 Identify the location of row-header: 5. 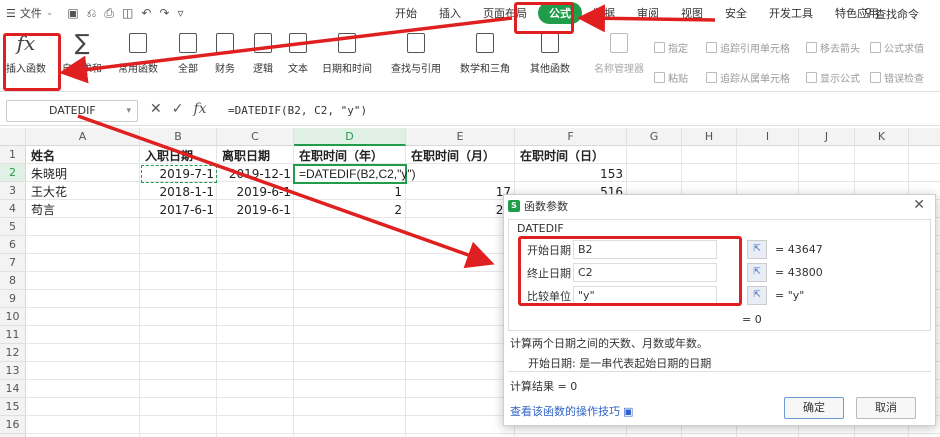
(13, 227).